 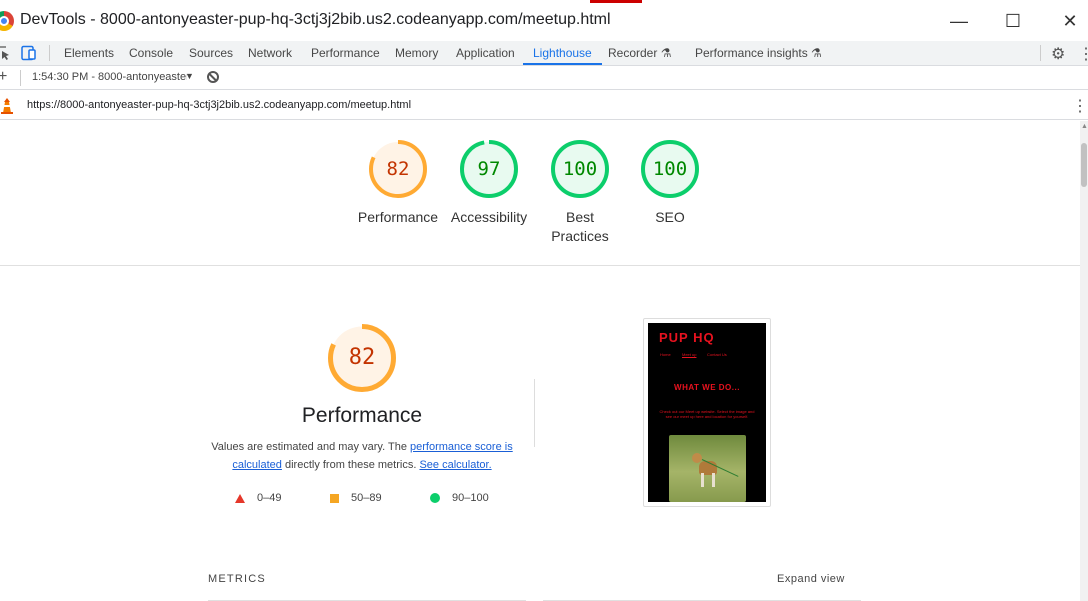 What do you see at coordinates (1070, 21) in the screenshot?
I see `close-button: ✕` at bounding box center [1070, 21].